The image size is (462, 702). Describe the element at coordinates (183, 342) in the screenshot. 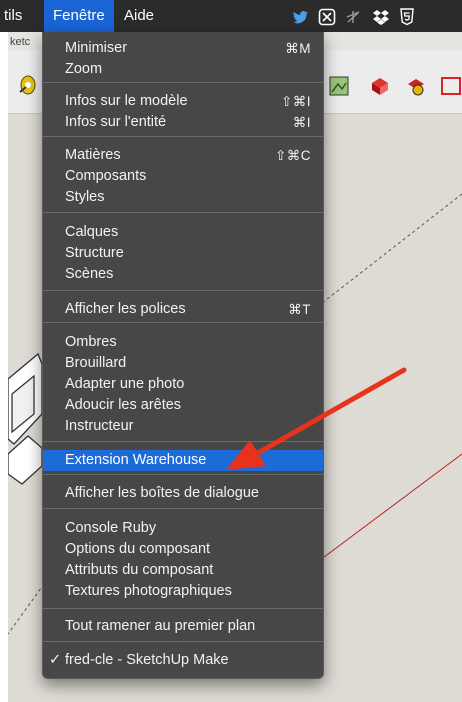

I see `menu-item-ombres: Ombres` at that location.